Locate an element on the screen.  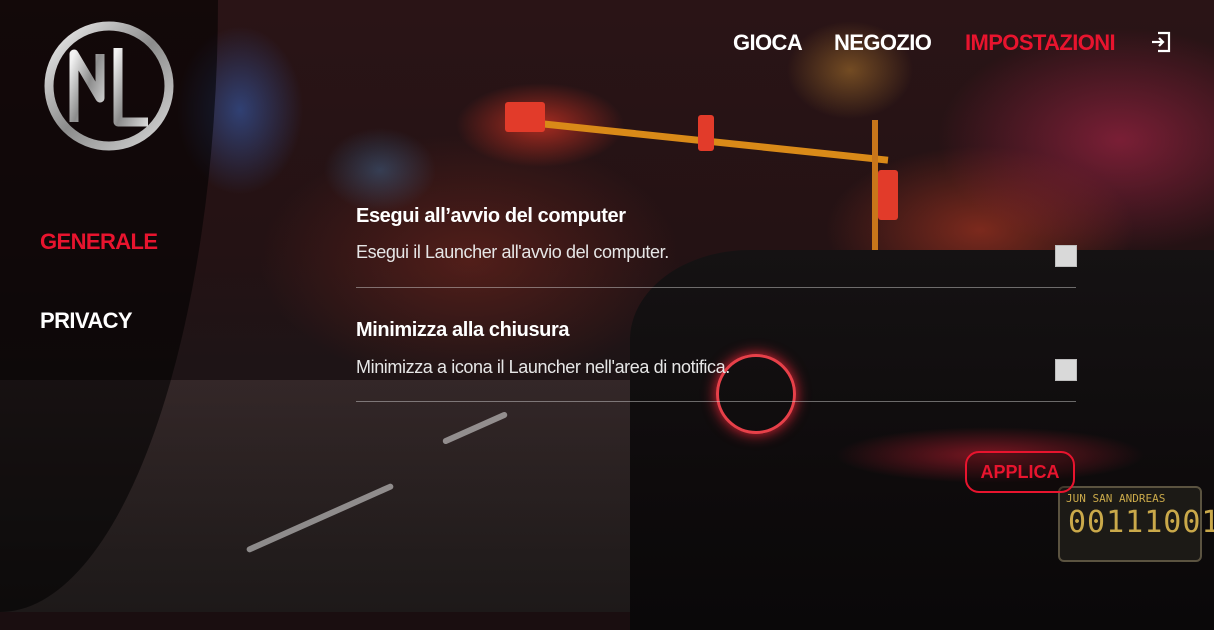
nav-impostazioni: IMPOSTAZIONI is located at coordinates (1040, 43).